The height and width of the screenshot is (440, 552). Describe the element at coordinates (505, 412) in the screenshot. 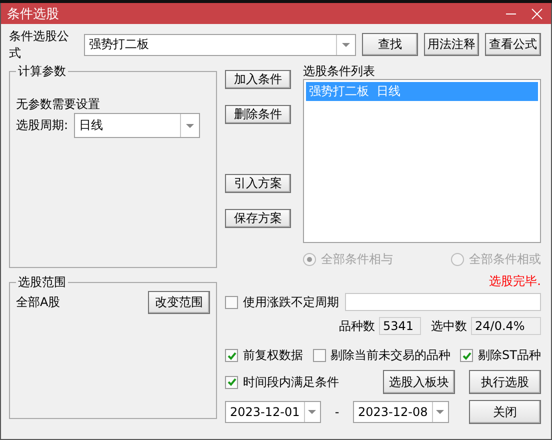

I see `close-button: 关闭` at that location.